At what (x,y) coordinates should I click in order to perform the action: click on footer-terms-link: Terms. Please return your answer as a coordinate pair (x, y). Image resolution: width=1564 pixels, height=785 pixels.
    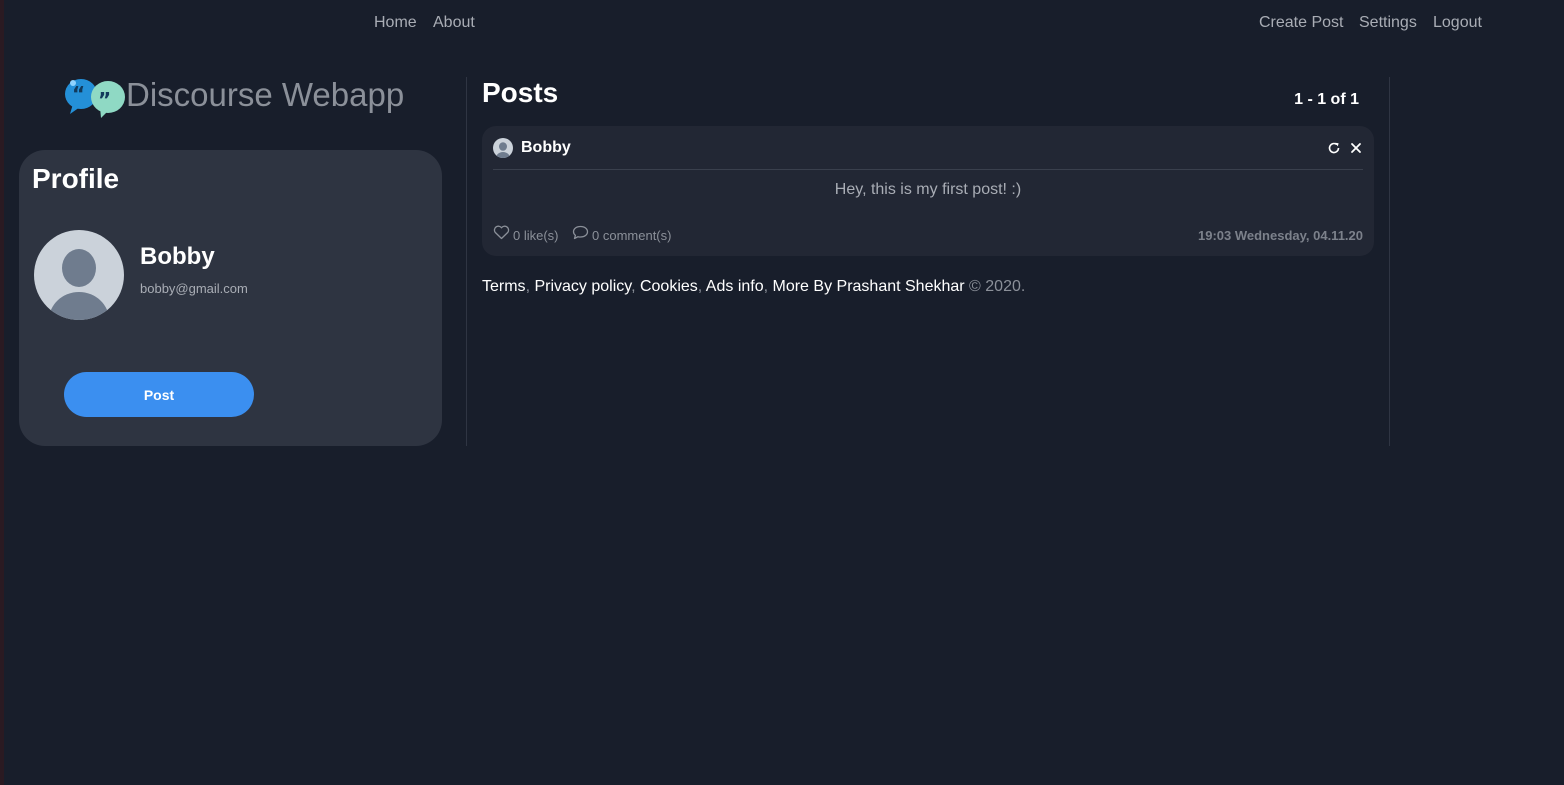
    Looking at the image, I should click on (504, 286).